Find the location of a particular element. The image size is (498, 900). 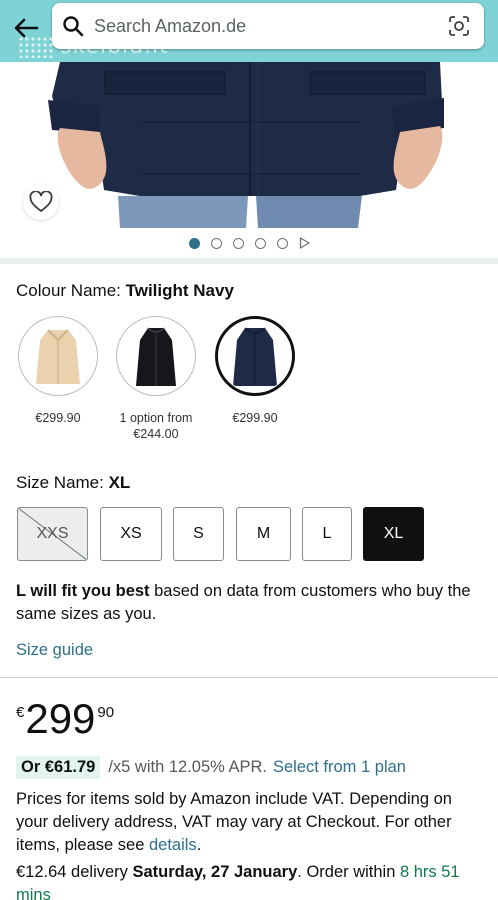

watermark-logo-icon is located at coordinates (36, 47).